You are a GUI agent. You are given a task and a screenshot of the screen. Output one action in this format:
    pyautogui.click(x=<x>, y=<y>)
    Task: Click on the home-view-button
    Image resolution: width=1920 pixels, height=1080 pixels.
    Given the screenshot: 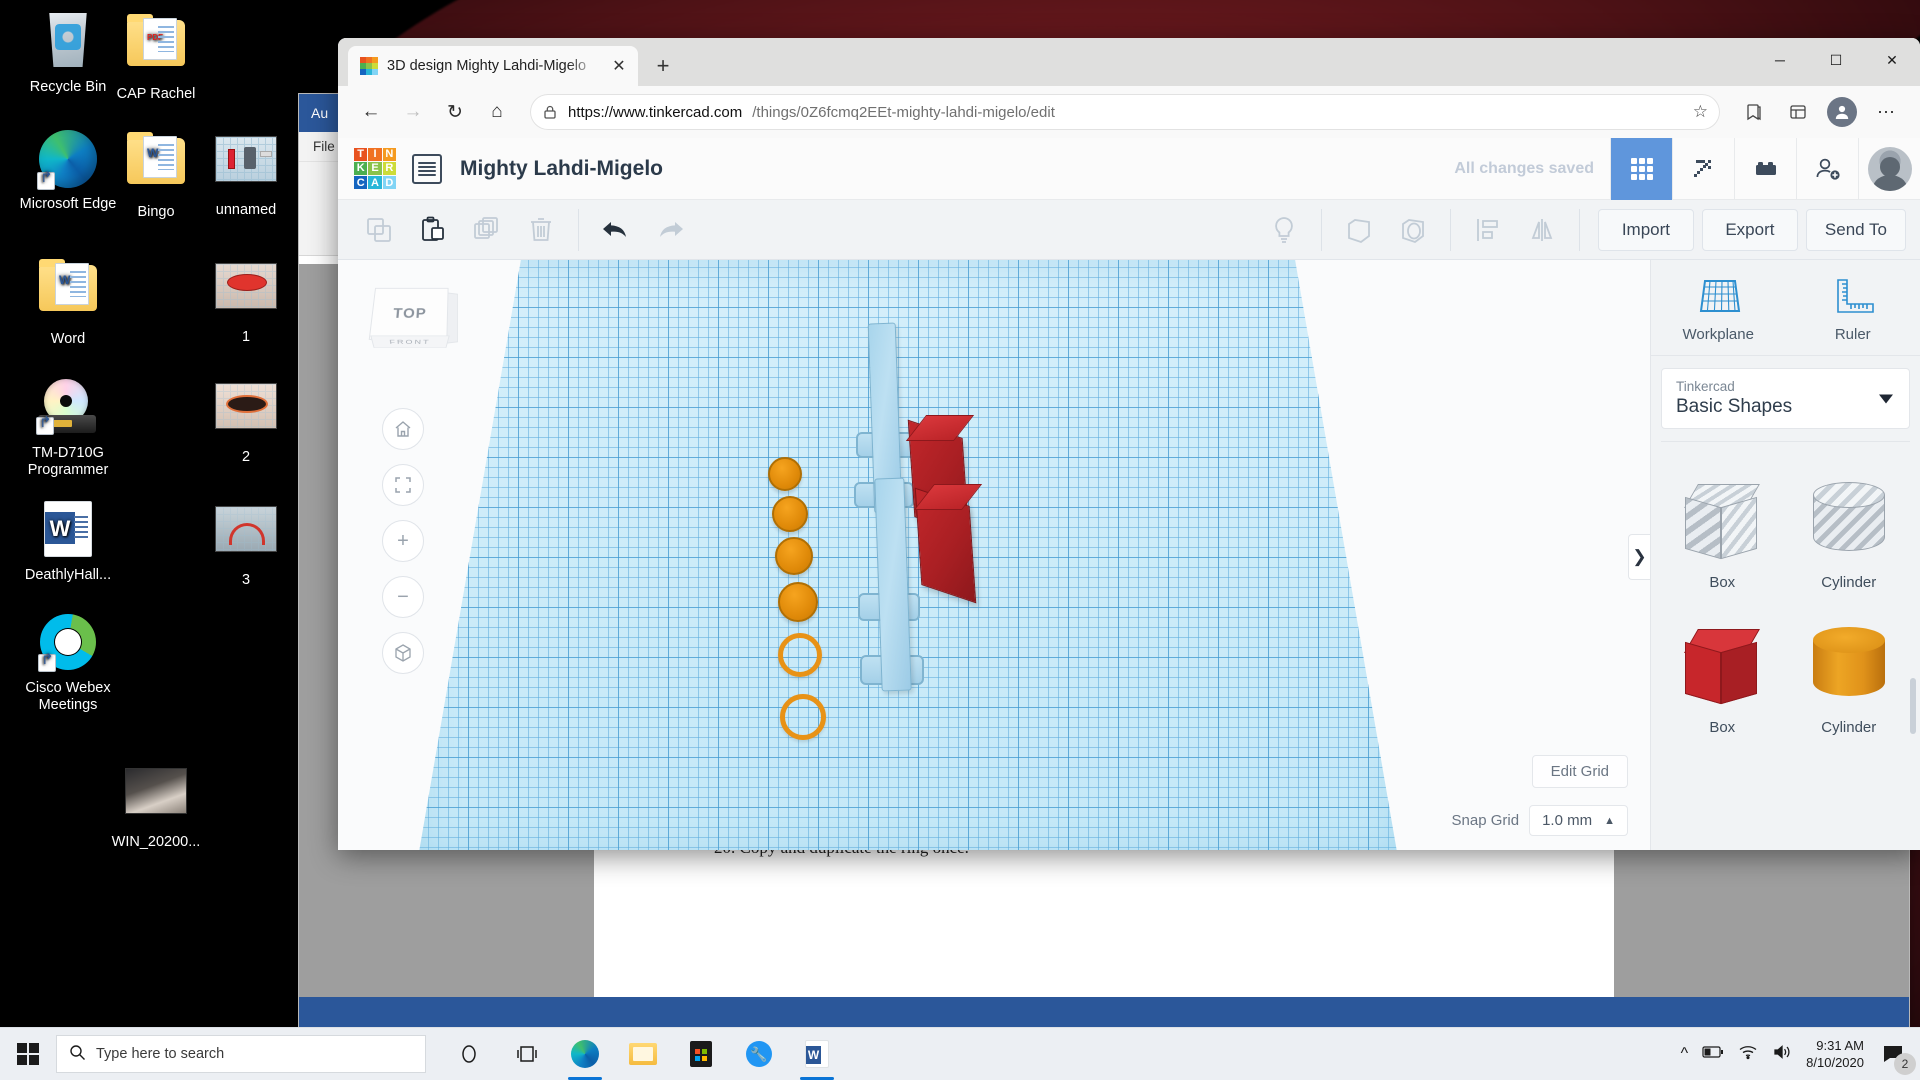 What is the action you would take?
    pyautogui.click(x=403, y=429)
    